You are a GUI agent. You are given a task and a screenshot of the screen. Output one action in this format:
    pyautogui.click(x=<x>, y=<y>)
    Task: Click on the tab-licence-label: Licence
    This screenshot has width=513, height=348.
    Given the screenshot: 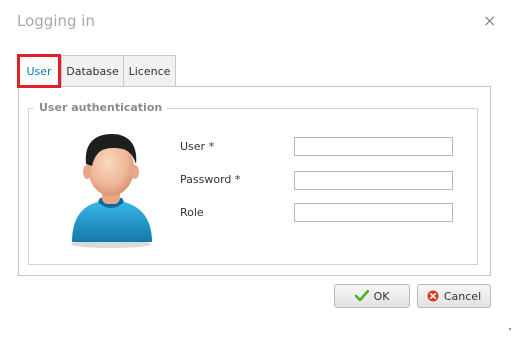 What is the action you would take?
    pyautogui.click(x=149, y=71)
    